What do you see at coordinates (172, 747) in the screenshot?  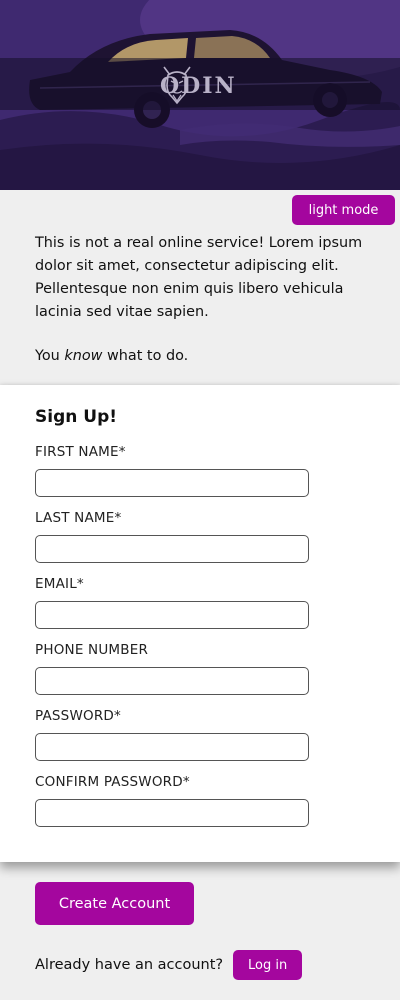 I see `password-input` at bounding box center [172, 747].